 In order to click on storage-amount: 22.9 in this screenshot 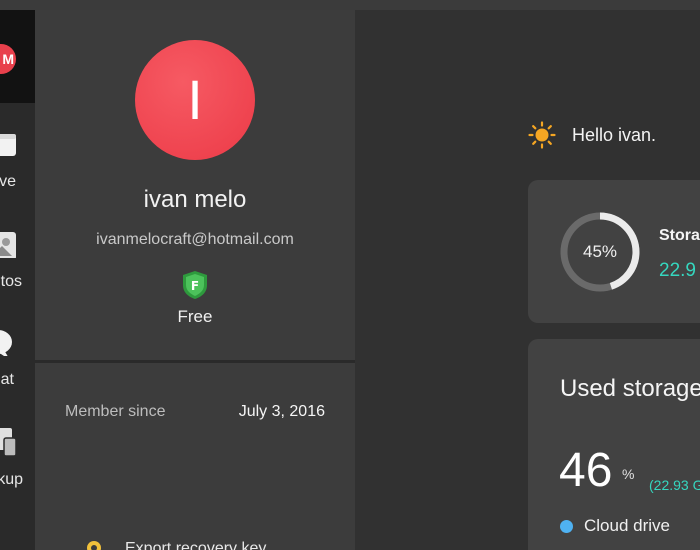, I will do `click(677, 270)`.